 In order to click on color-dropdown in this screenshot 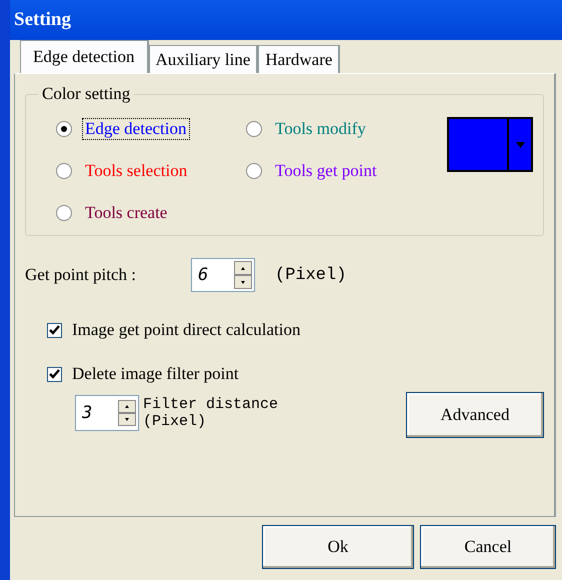, I will do `click(490, 144)`.